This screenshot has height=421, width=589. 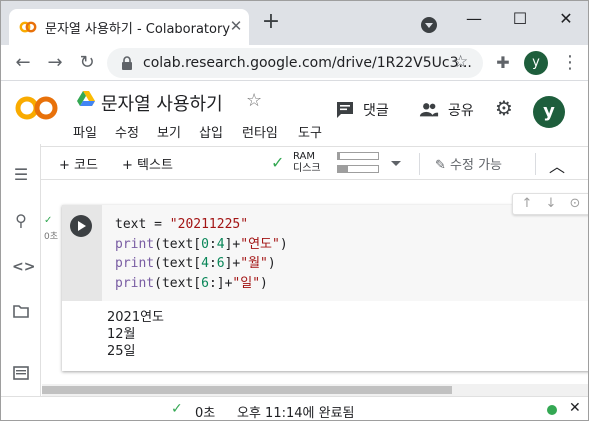 What do you see at coordinates (254, 100) in the screenshot?
I see `star-notebook-icon: ☆` at bounding box center [254, 100].